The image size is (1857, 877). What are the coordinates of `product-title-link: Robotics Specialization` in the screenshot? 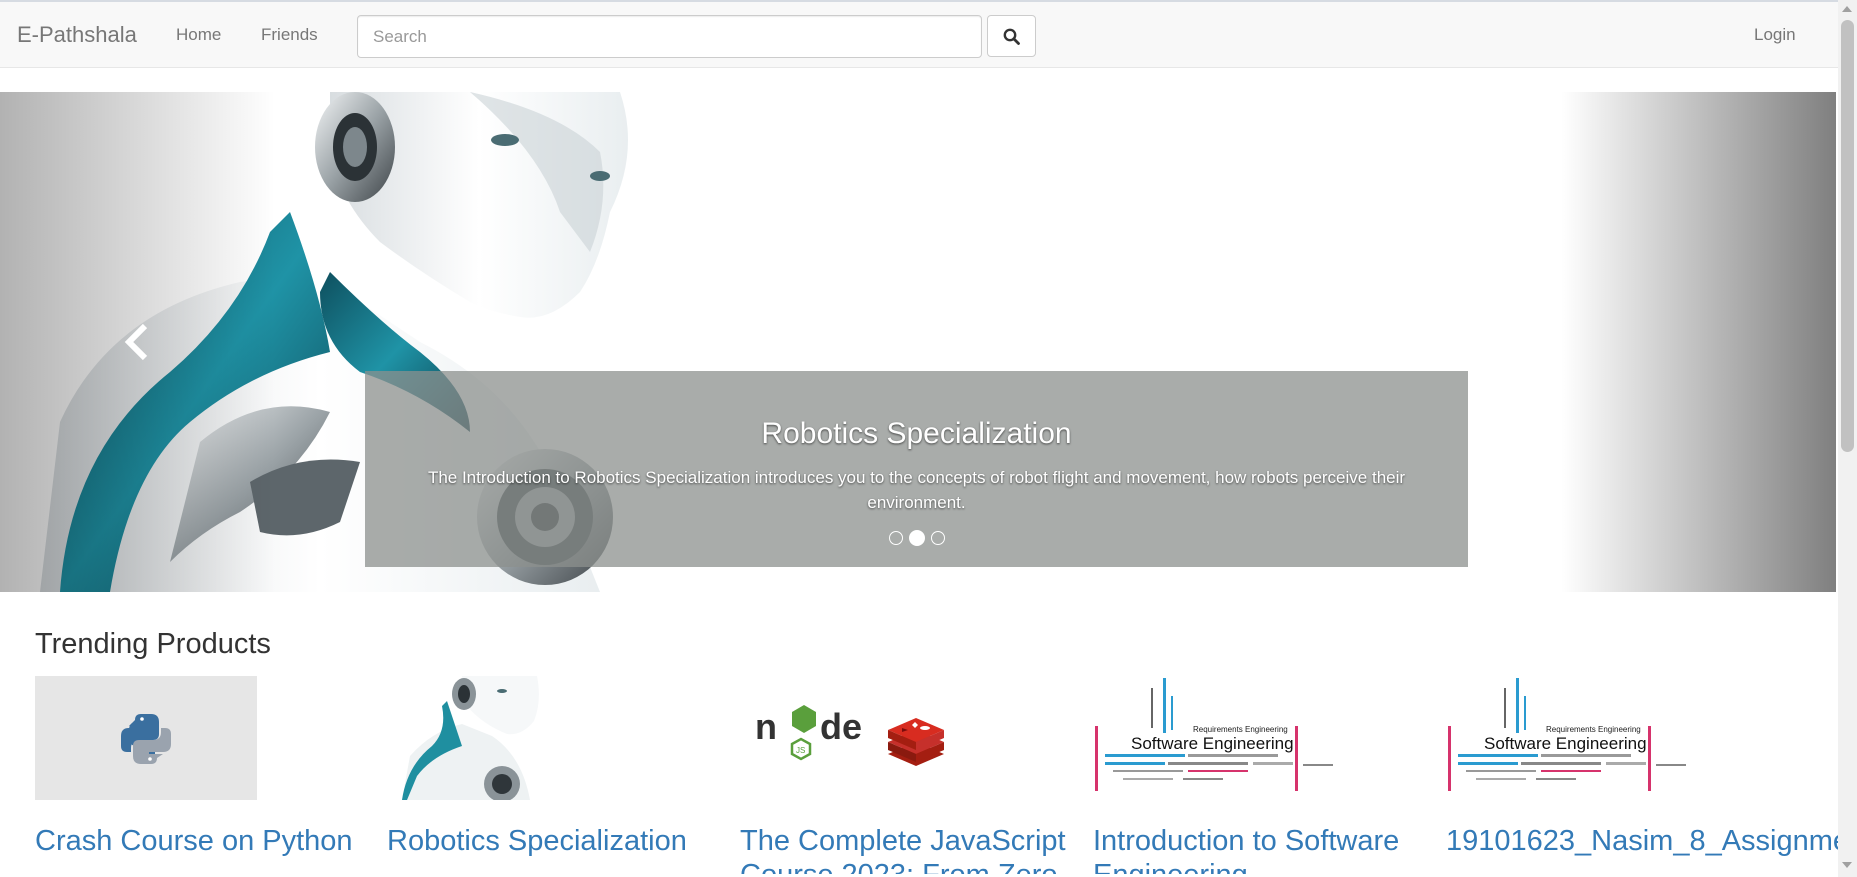 It's located at (557, 841).